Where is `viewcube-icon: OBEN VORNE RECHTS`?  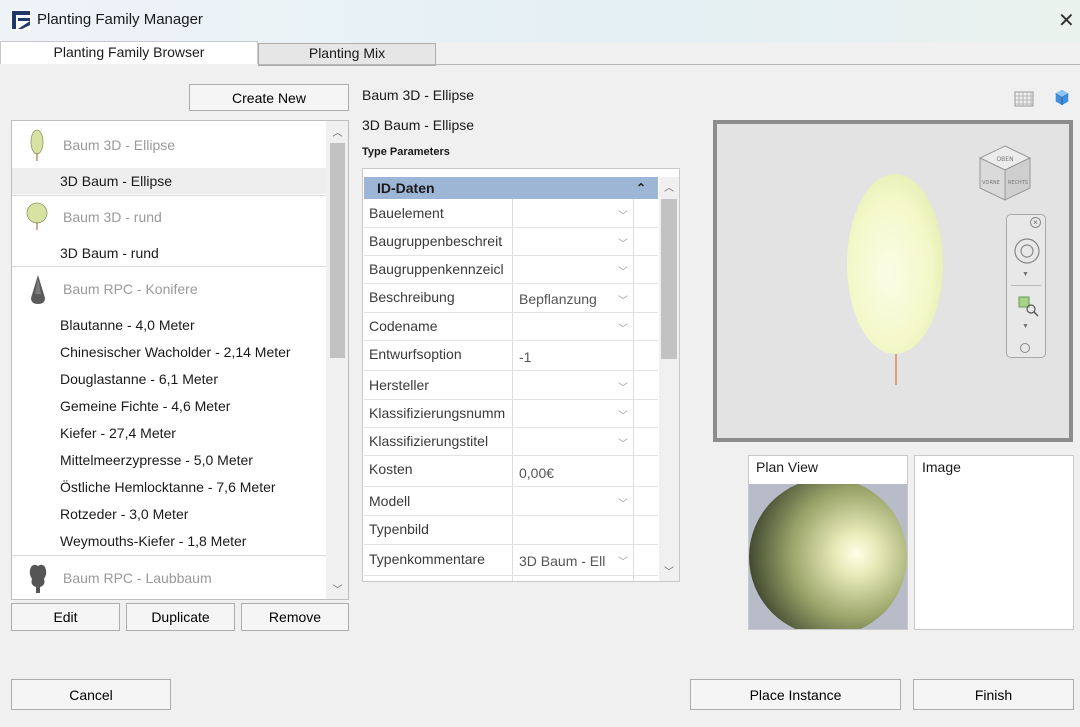 viewcube-icon: OBEN VORNE RECHTS is located at coordinates (1005, 174).